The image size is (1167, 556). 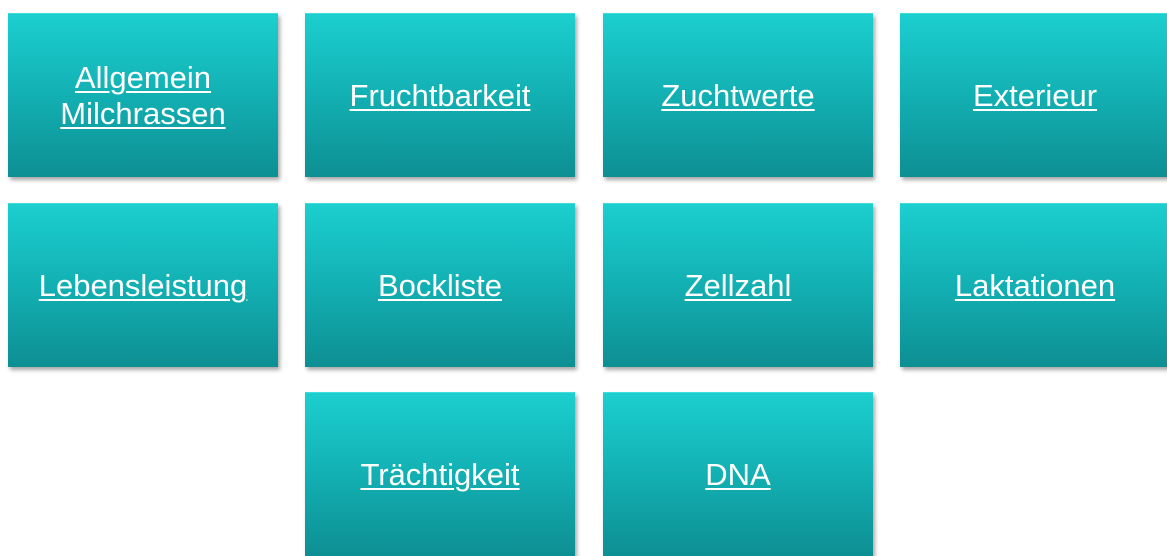 I want to click on link-lebensleistung: Lebensleistung, so click(x=143, y=286).